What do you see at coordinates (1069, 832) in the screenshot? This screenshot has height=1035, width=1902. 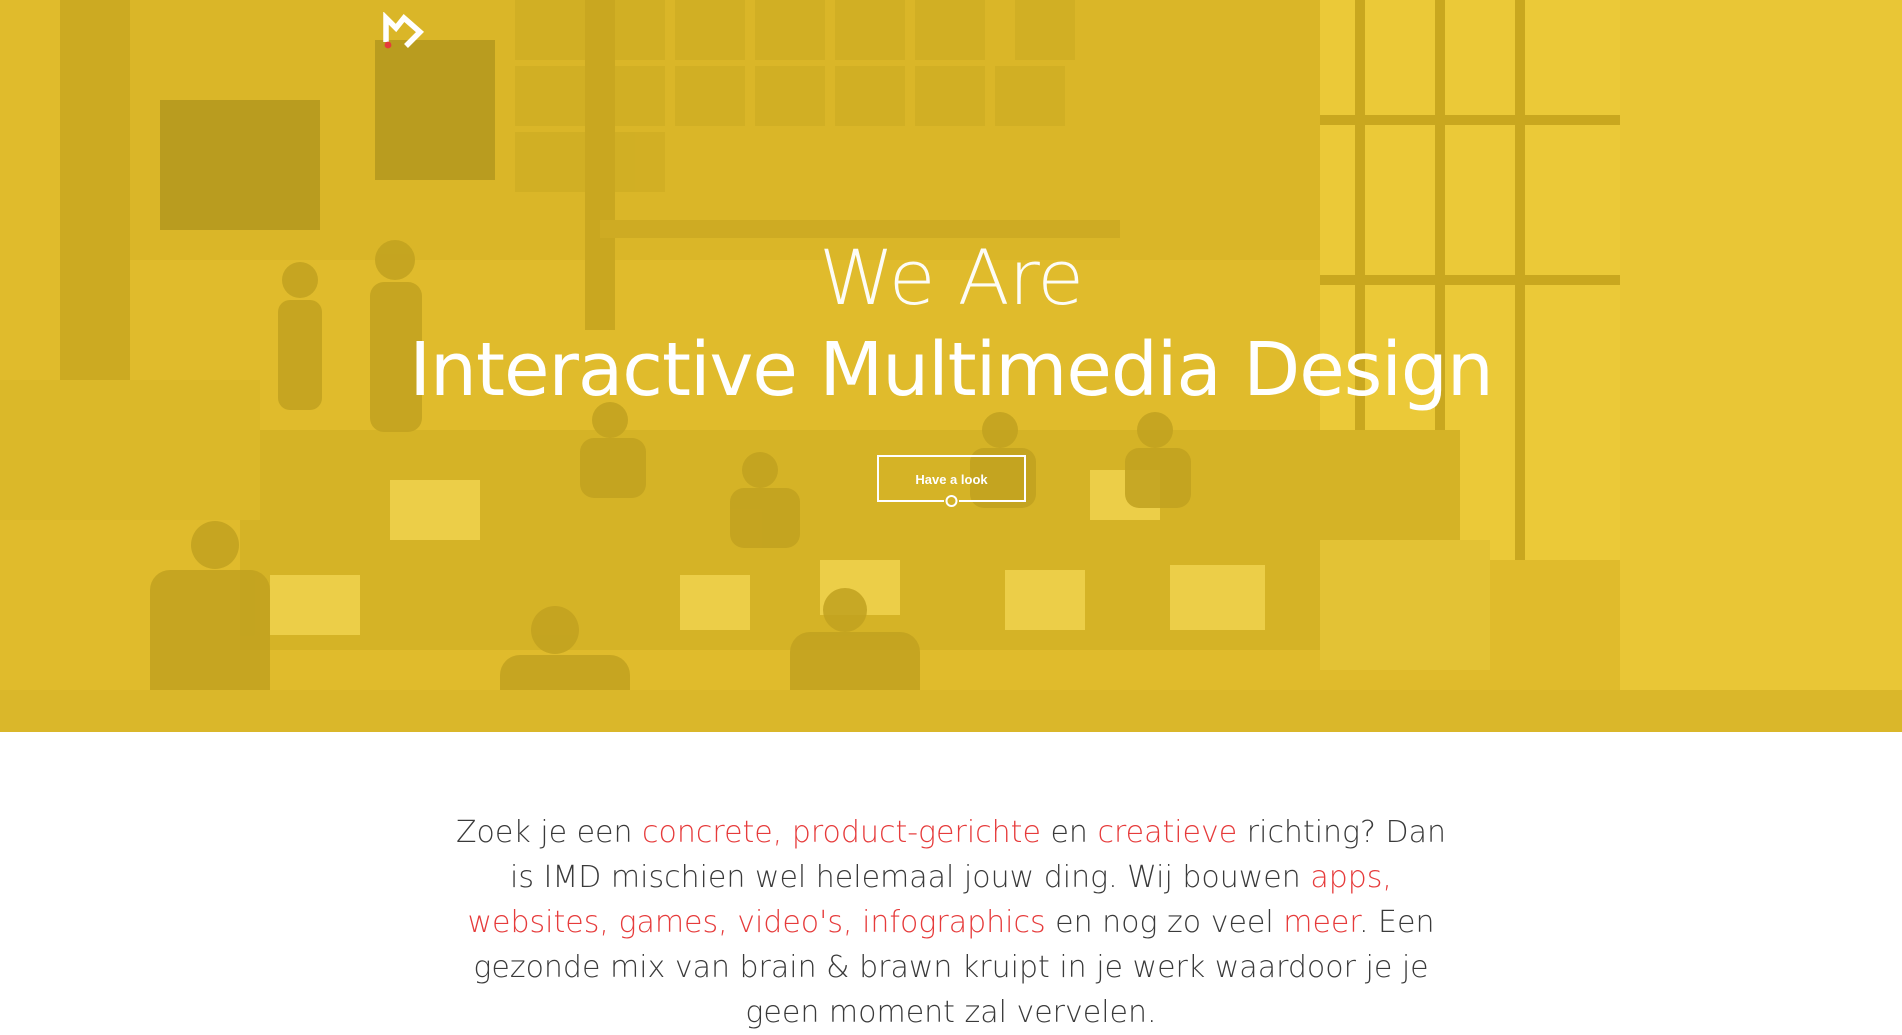 I see `intro-text: en` at bounding box center [1069, 832].